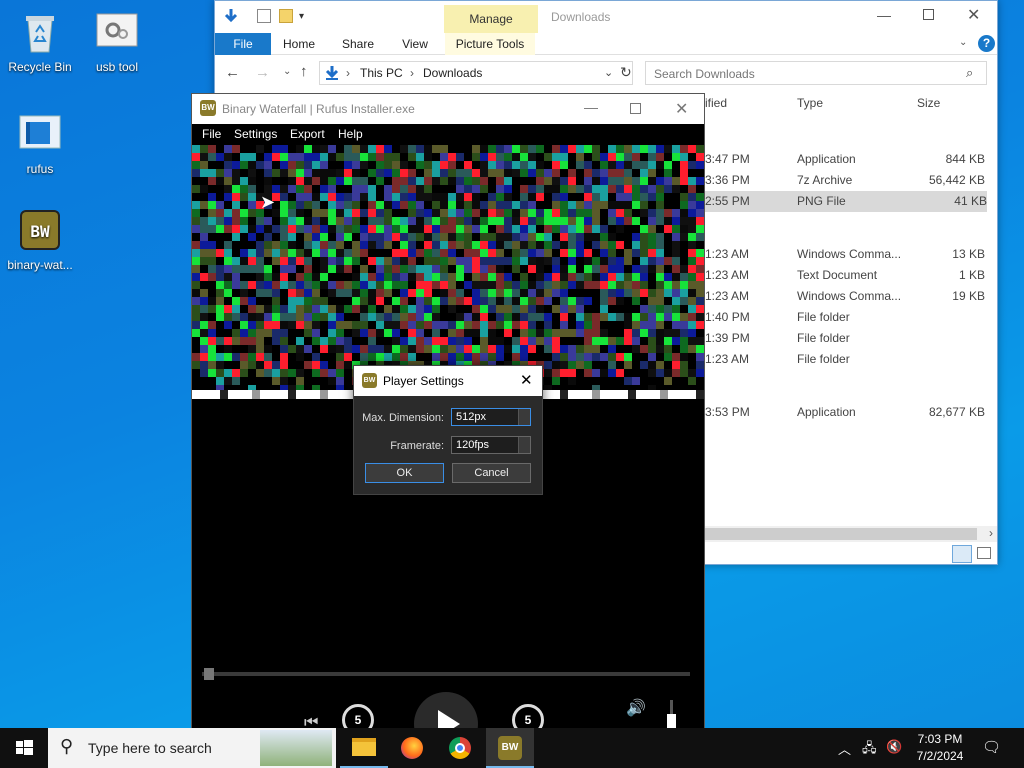 This screenshot has width=1024, height=768. What do you see at coordinates (940, 748) in the screenshot?
I see `clock: 7:03 PM 7/2/2024` at bounding box center [940, 748].